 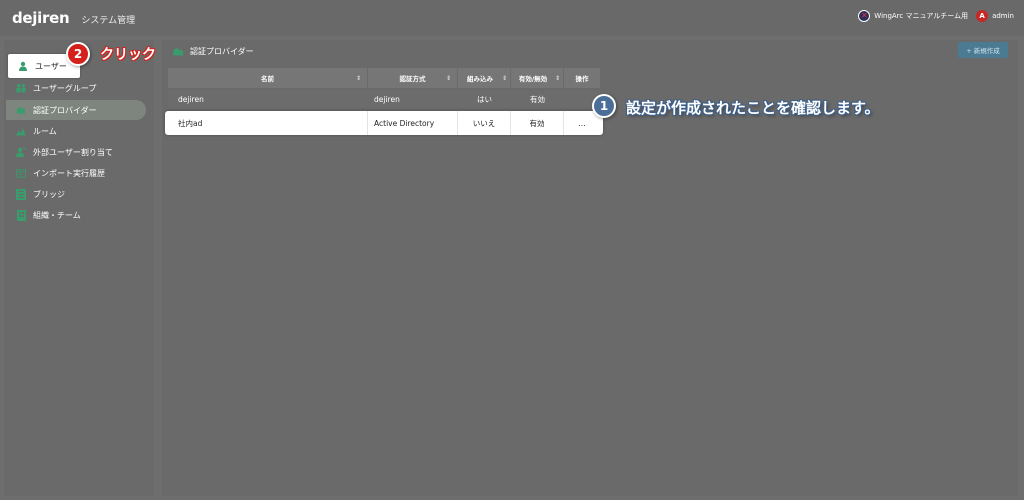 I want to click on sidebar-item-import-history: インポート実行履歴, so click(x=76, y=173).